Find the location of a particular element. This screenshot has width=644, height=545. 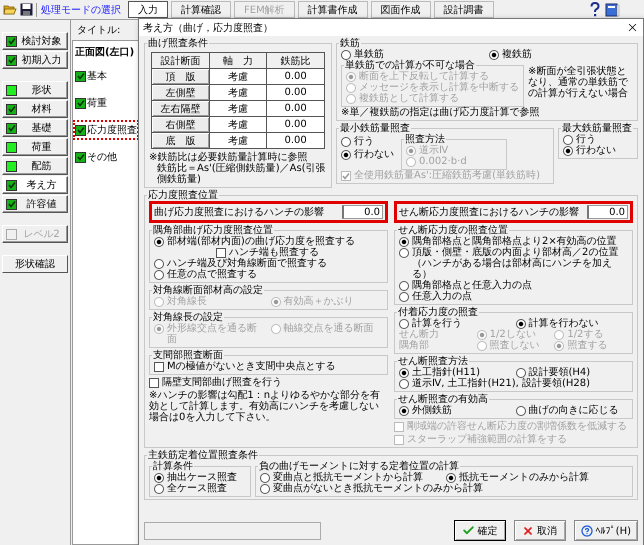

menu-button: 材料 is located at coordinates (35, 109).